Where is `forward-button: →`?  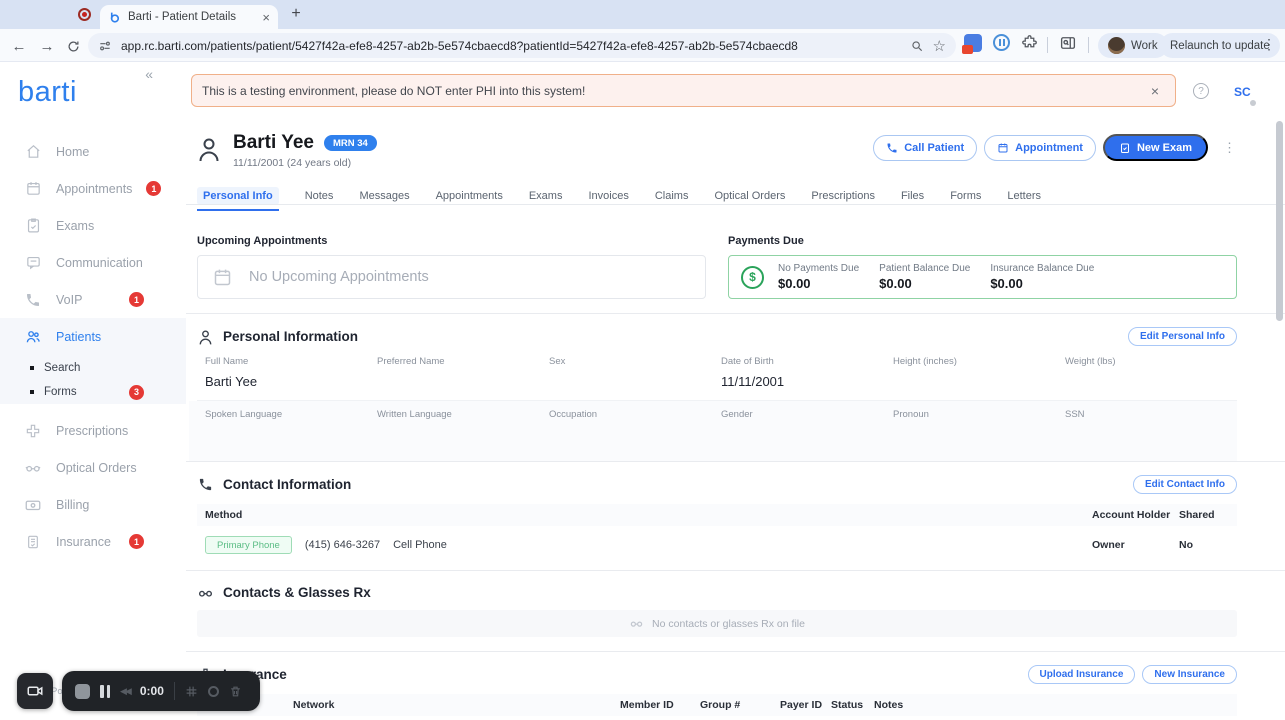
forward-button: → is located at coordinates (47, 46).